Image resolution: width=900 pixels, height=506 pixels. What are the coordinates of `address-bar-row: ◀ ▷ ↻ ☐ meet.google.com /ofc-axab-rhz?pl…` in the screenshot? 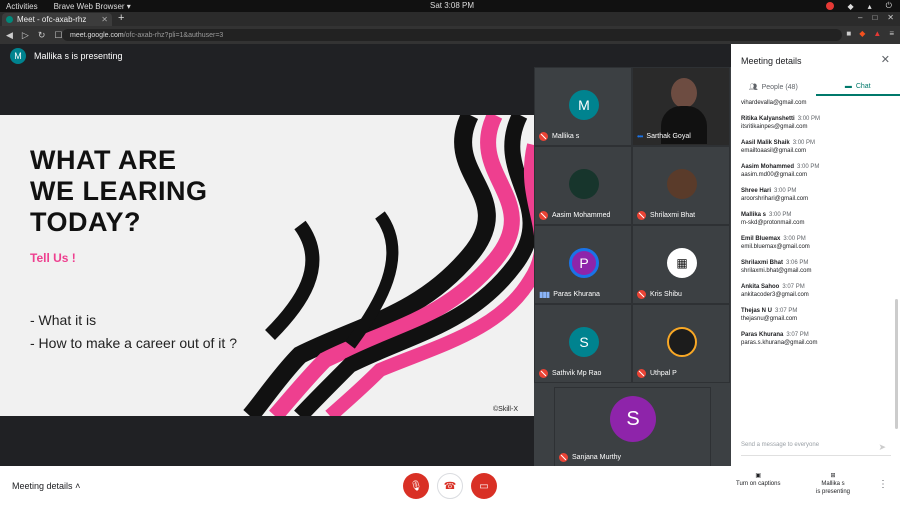 It's located at (450, 35).